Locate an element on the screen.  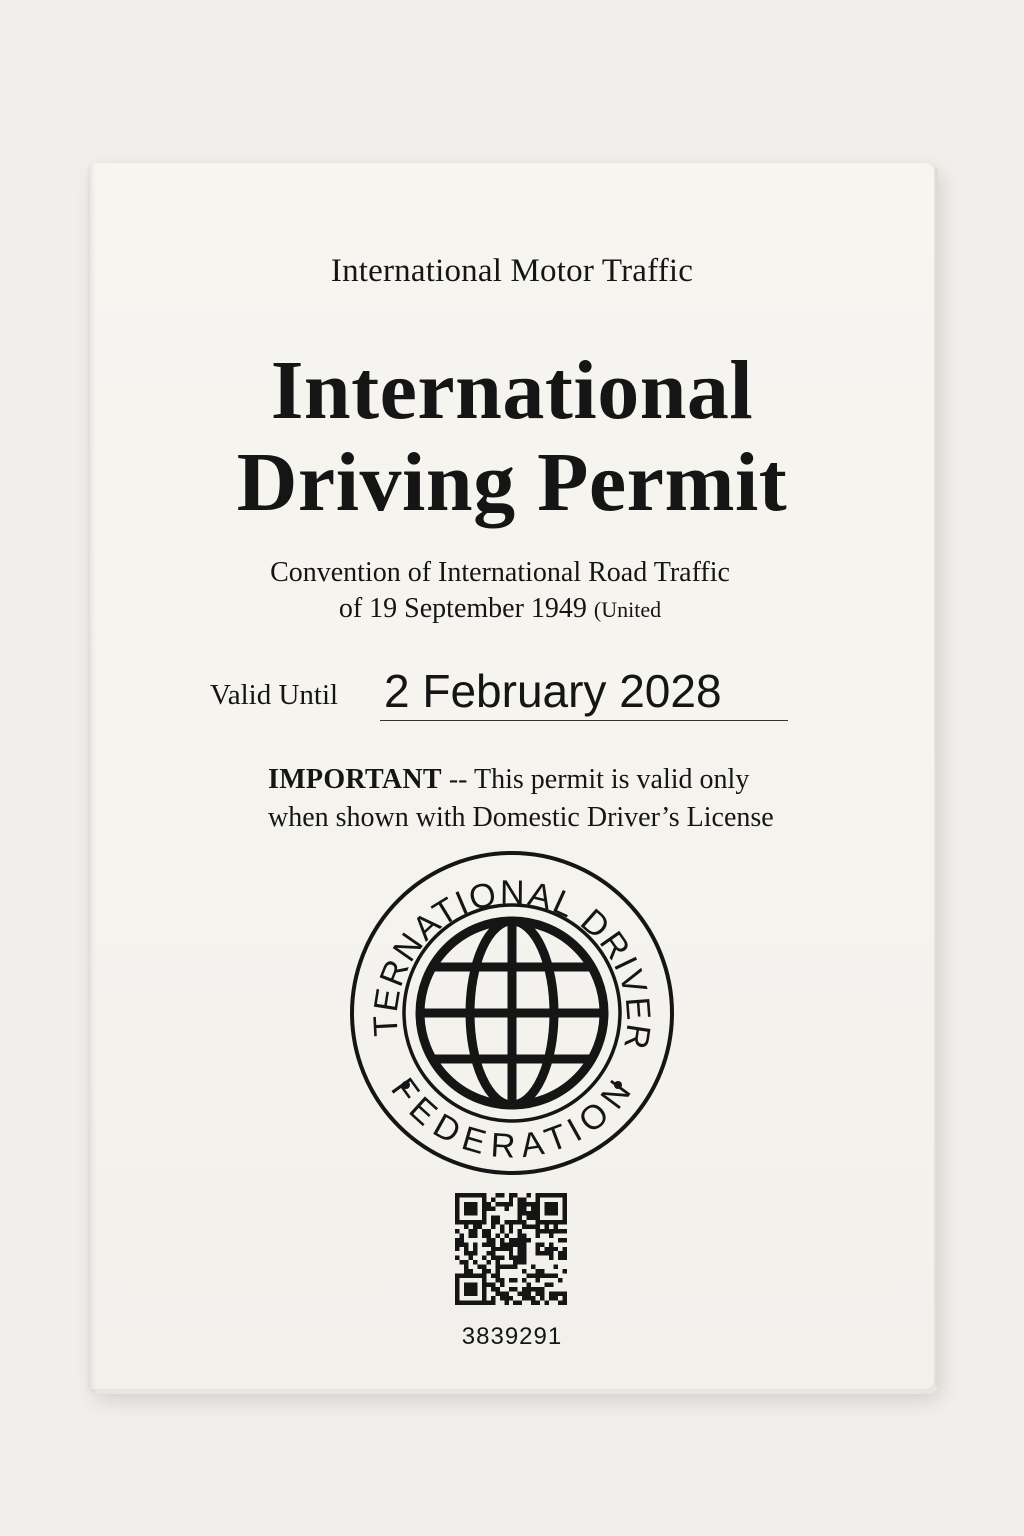
important-line-1: -- This permit is valid only is located at coordinates (595, 779).